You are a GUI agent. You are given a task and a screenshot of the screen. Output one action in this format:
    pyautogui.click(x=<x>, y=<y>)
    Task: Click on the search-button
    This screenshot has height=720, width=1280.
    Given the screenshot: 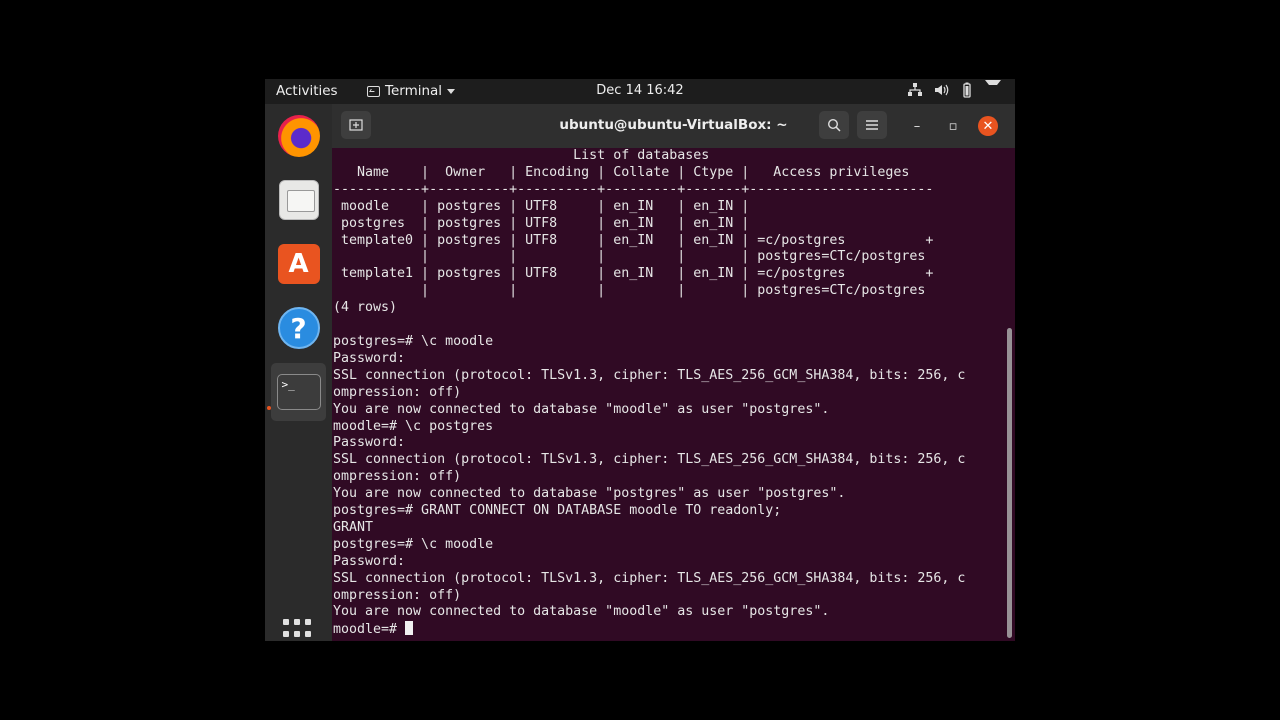 What is the action you would take?
    pyautogui.click(x=834, y=125)
    